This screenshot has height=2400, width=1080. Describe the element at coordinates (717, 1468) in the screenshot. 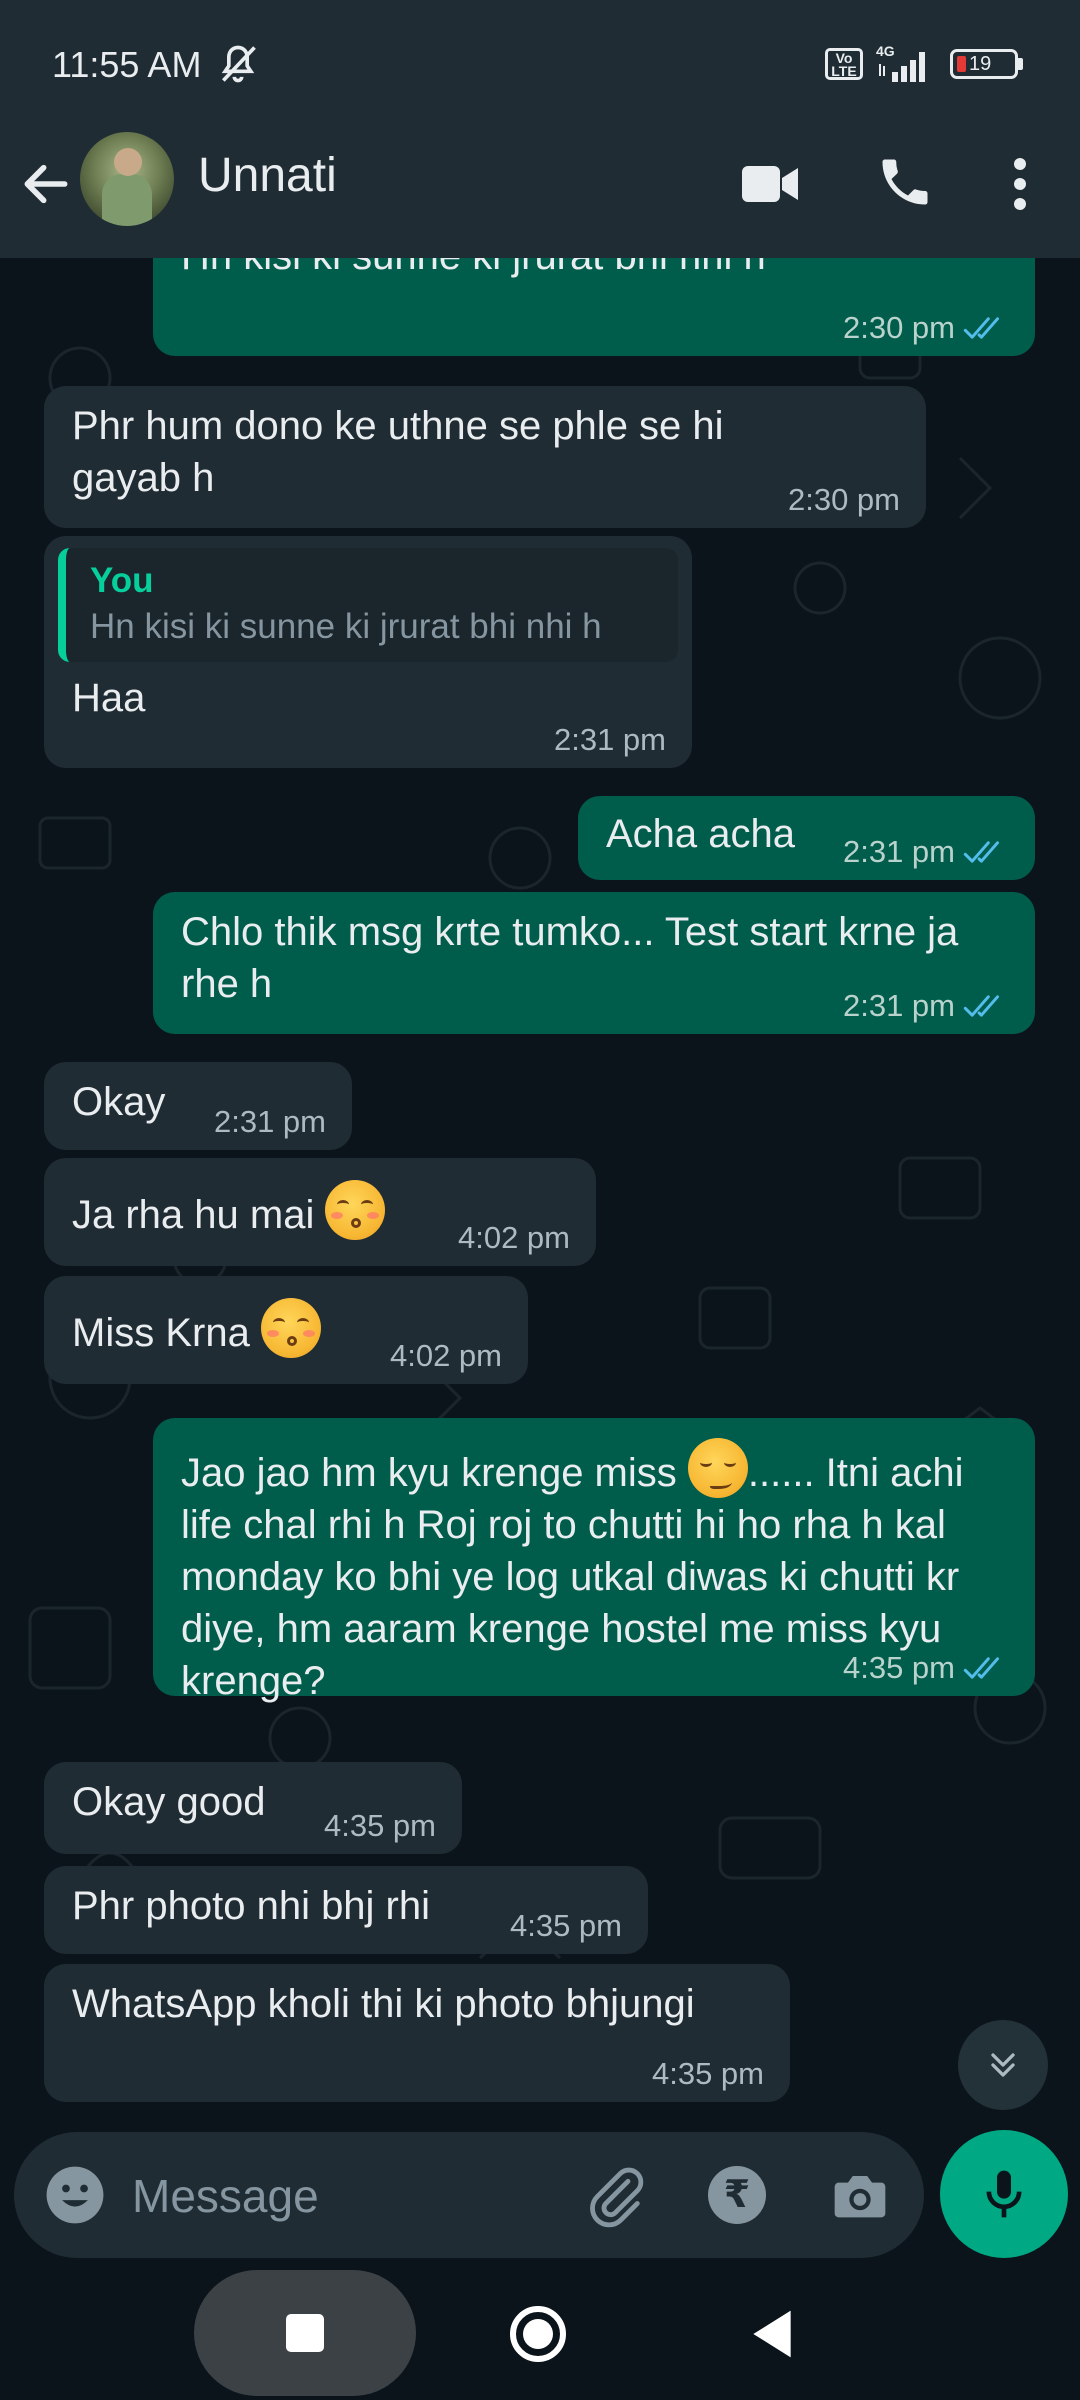

I see `smirking-face-emoji` at that location.